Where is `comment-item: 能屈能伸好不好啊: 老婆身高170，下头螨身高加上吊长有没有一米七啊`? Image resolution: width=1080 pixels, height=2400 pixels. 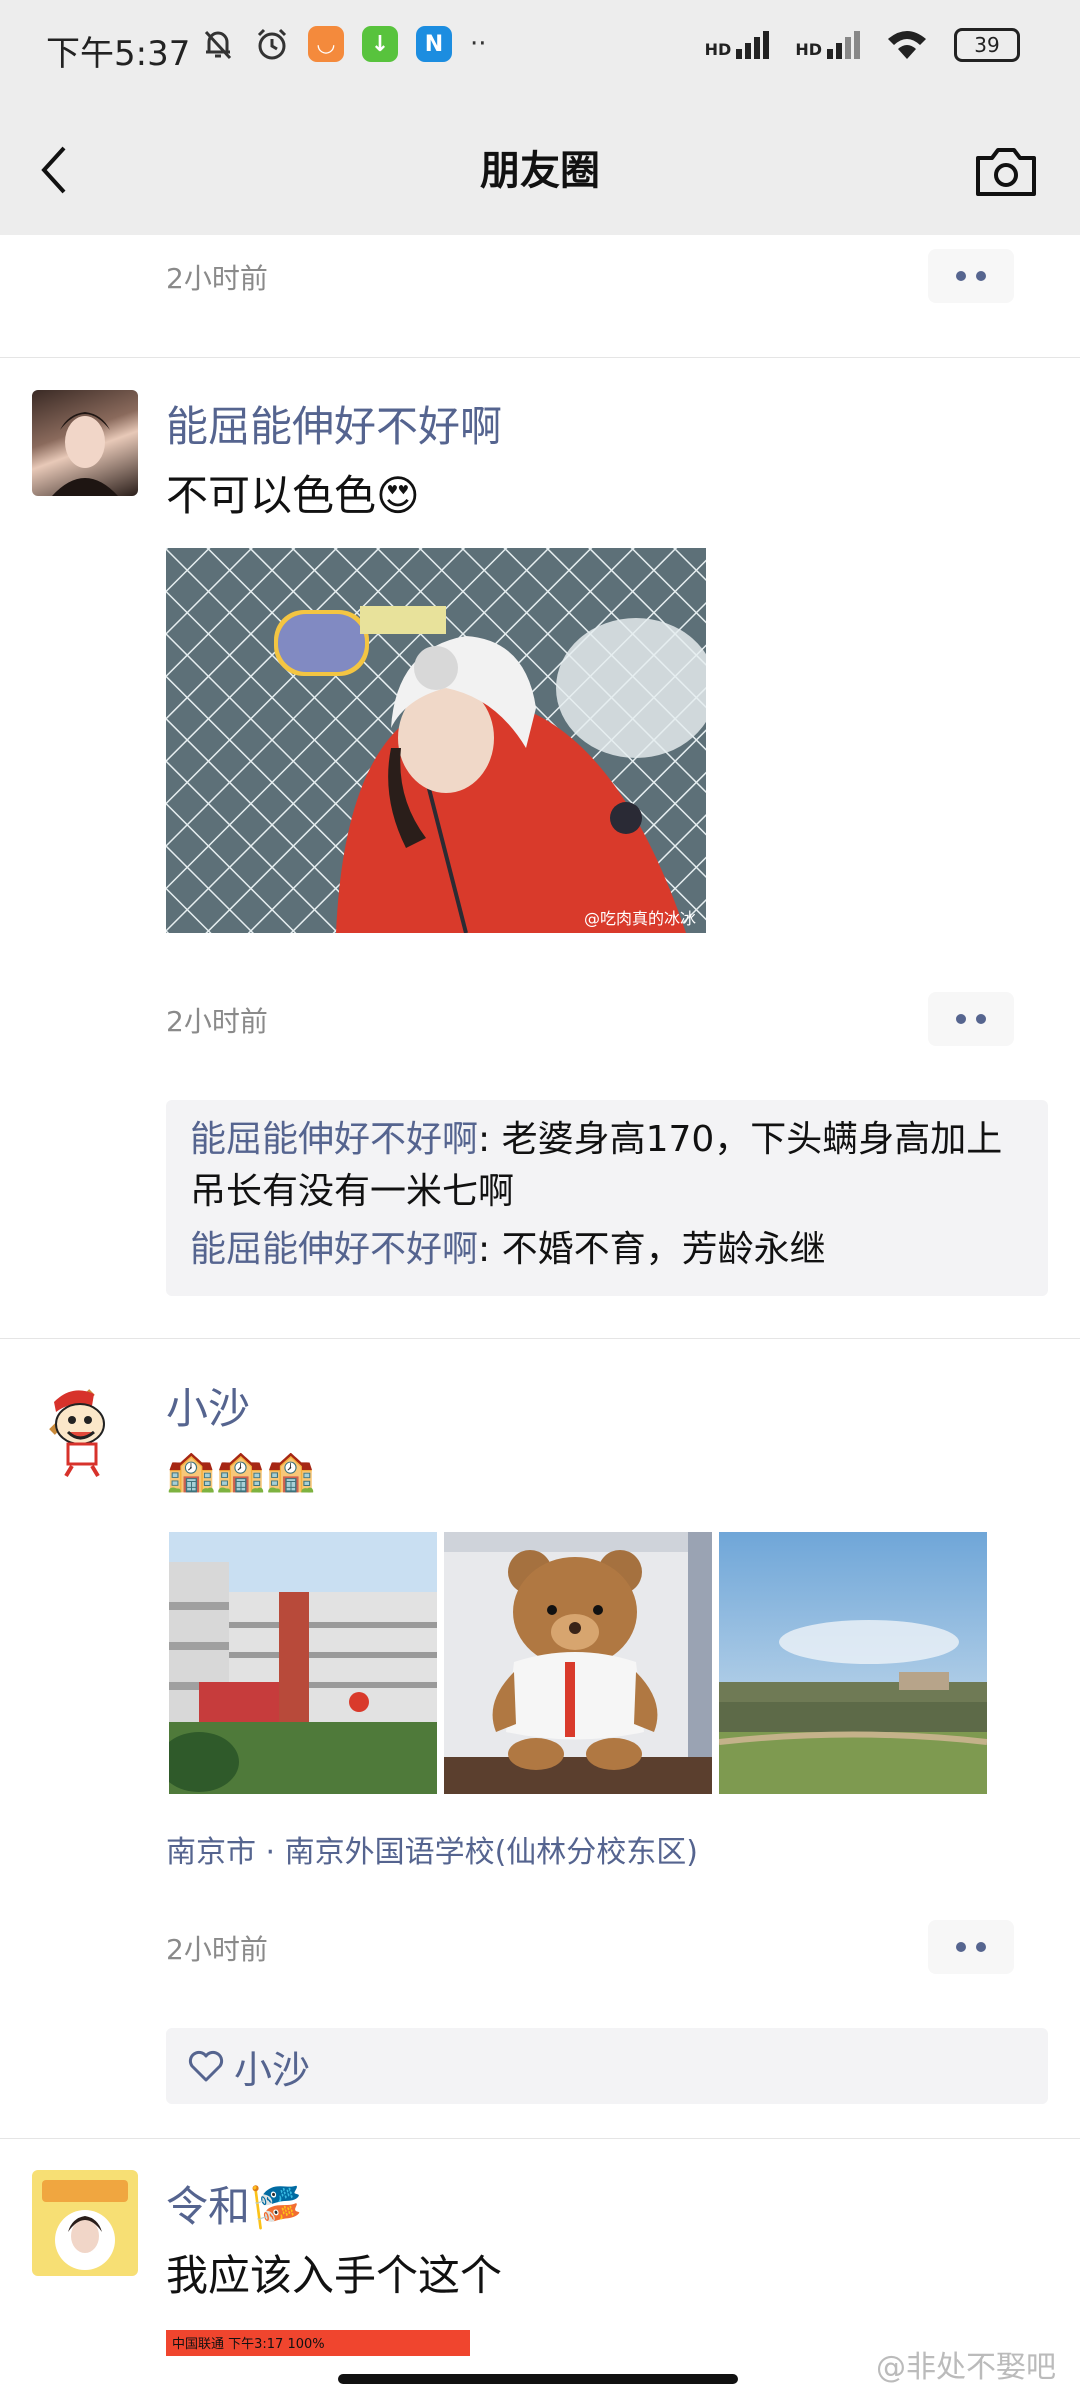
comment-item: 能屈能伸好不好啊: 老婆身高170，下头螨身高加上吊长有没有一米七啊 is located at coordinates (607, 1166).